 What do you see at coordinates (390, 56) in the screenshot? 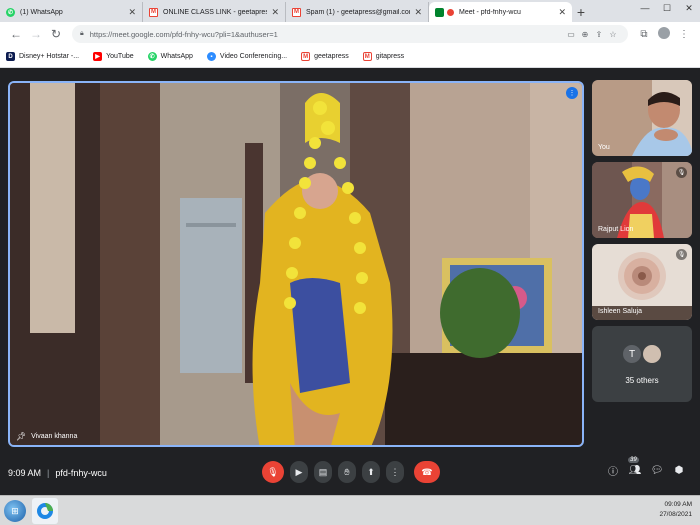
I see `bookmark-label: gitapress` at bounding box center [390, 56].